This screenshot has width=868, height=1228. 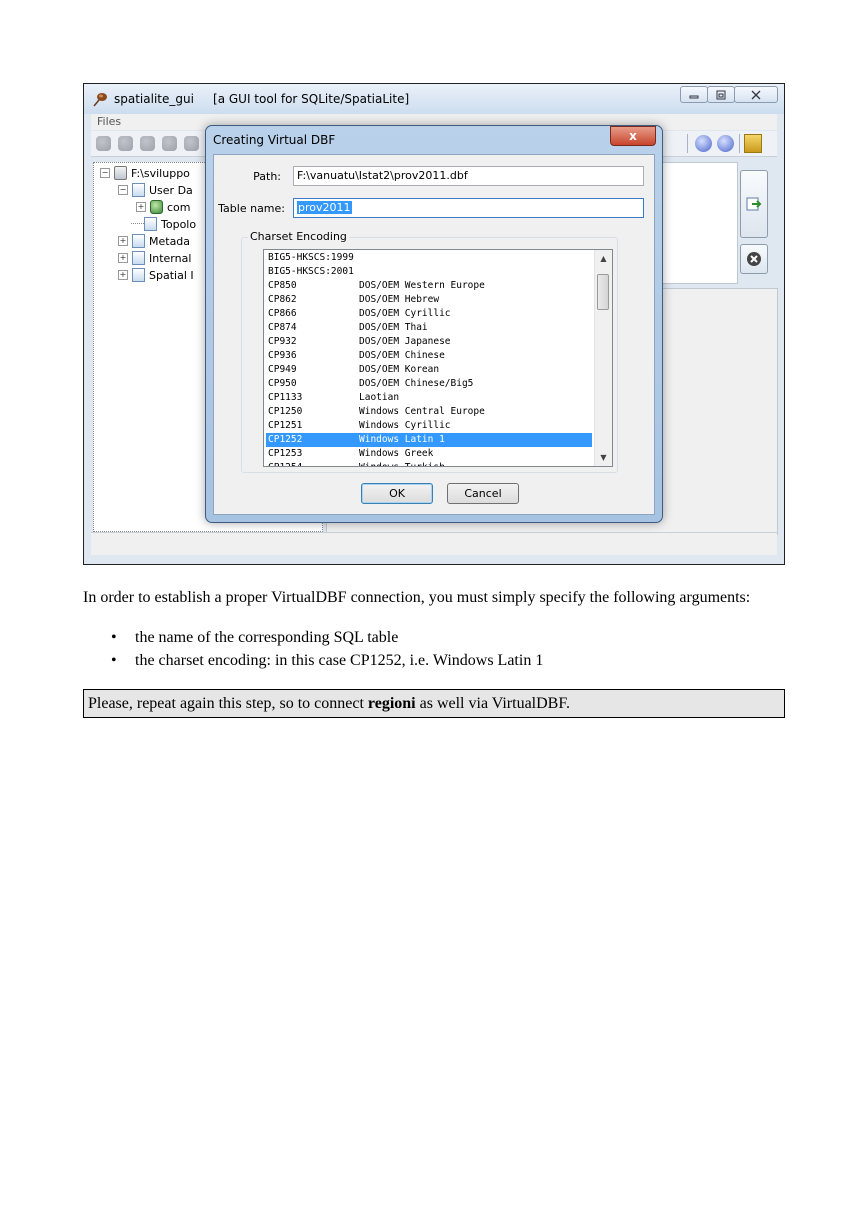 I want to click on connect-icon, so click(x=103, y=143).